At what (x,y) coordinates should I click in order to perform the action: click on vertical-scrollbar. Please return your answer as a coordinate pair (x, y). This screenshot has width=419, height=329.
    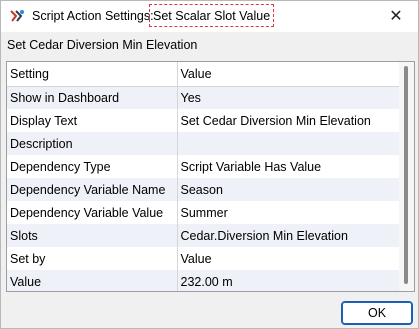
    Looking at the image, I should click on (406, 176).